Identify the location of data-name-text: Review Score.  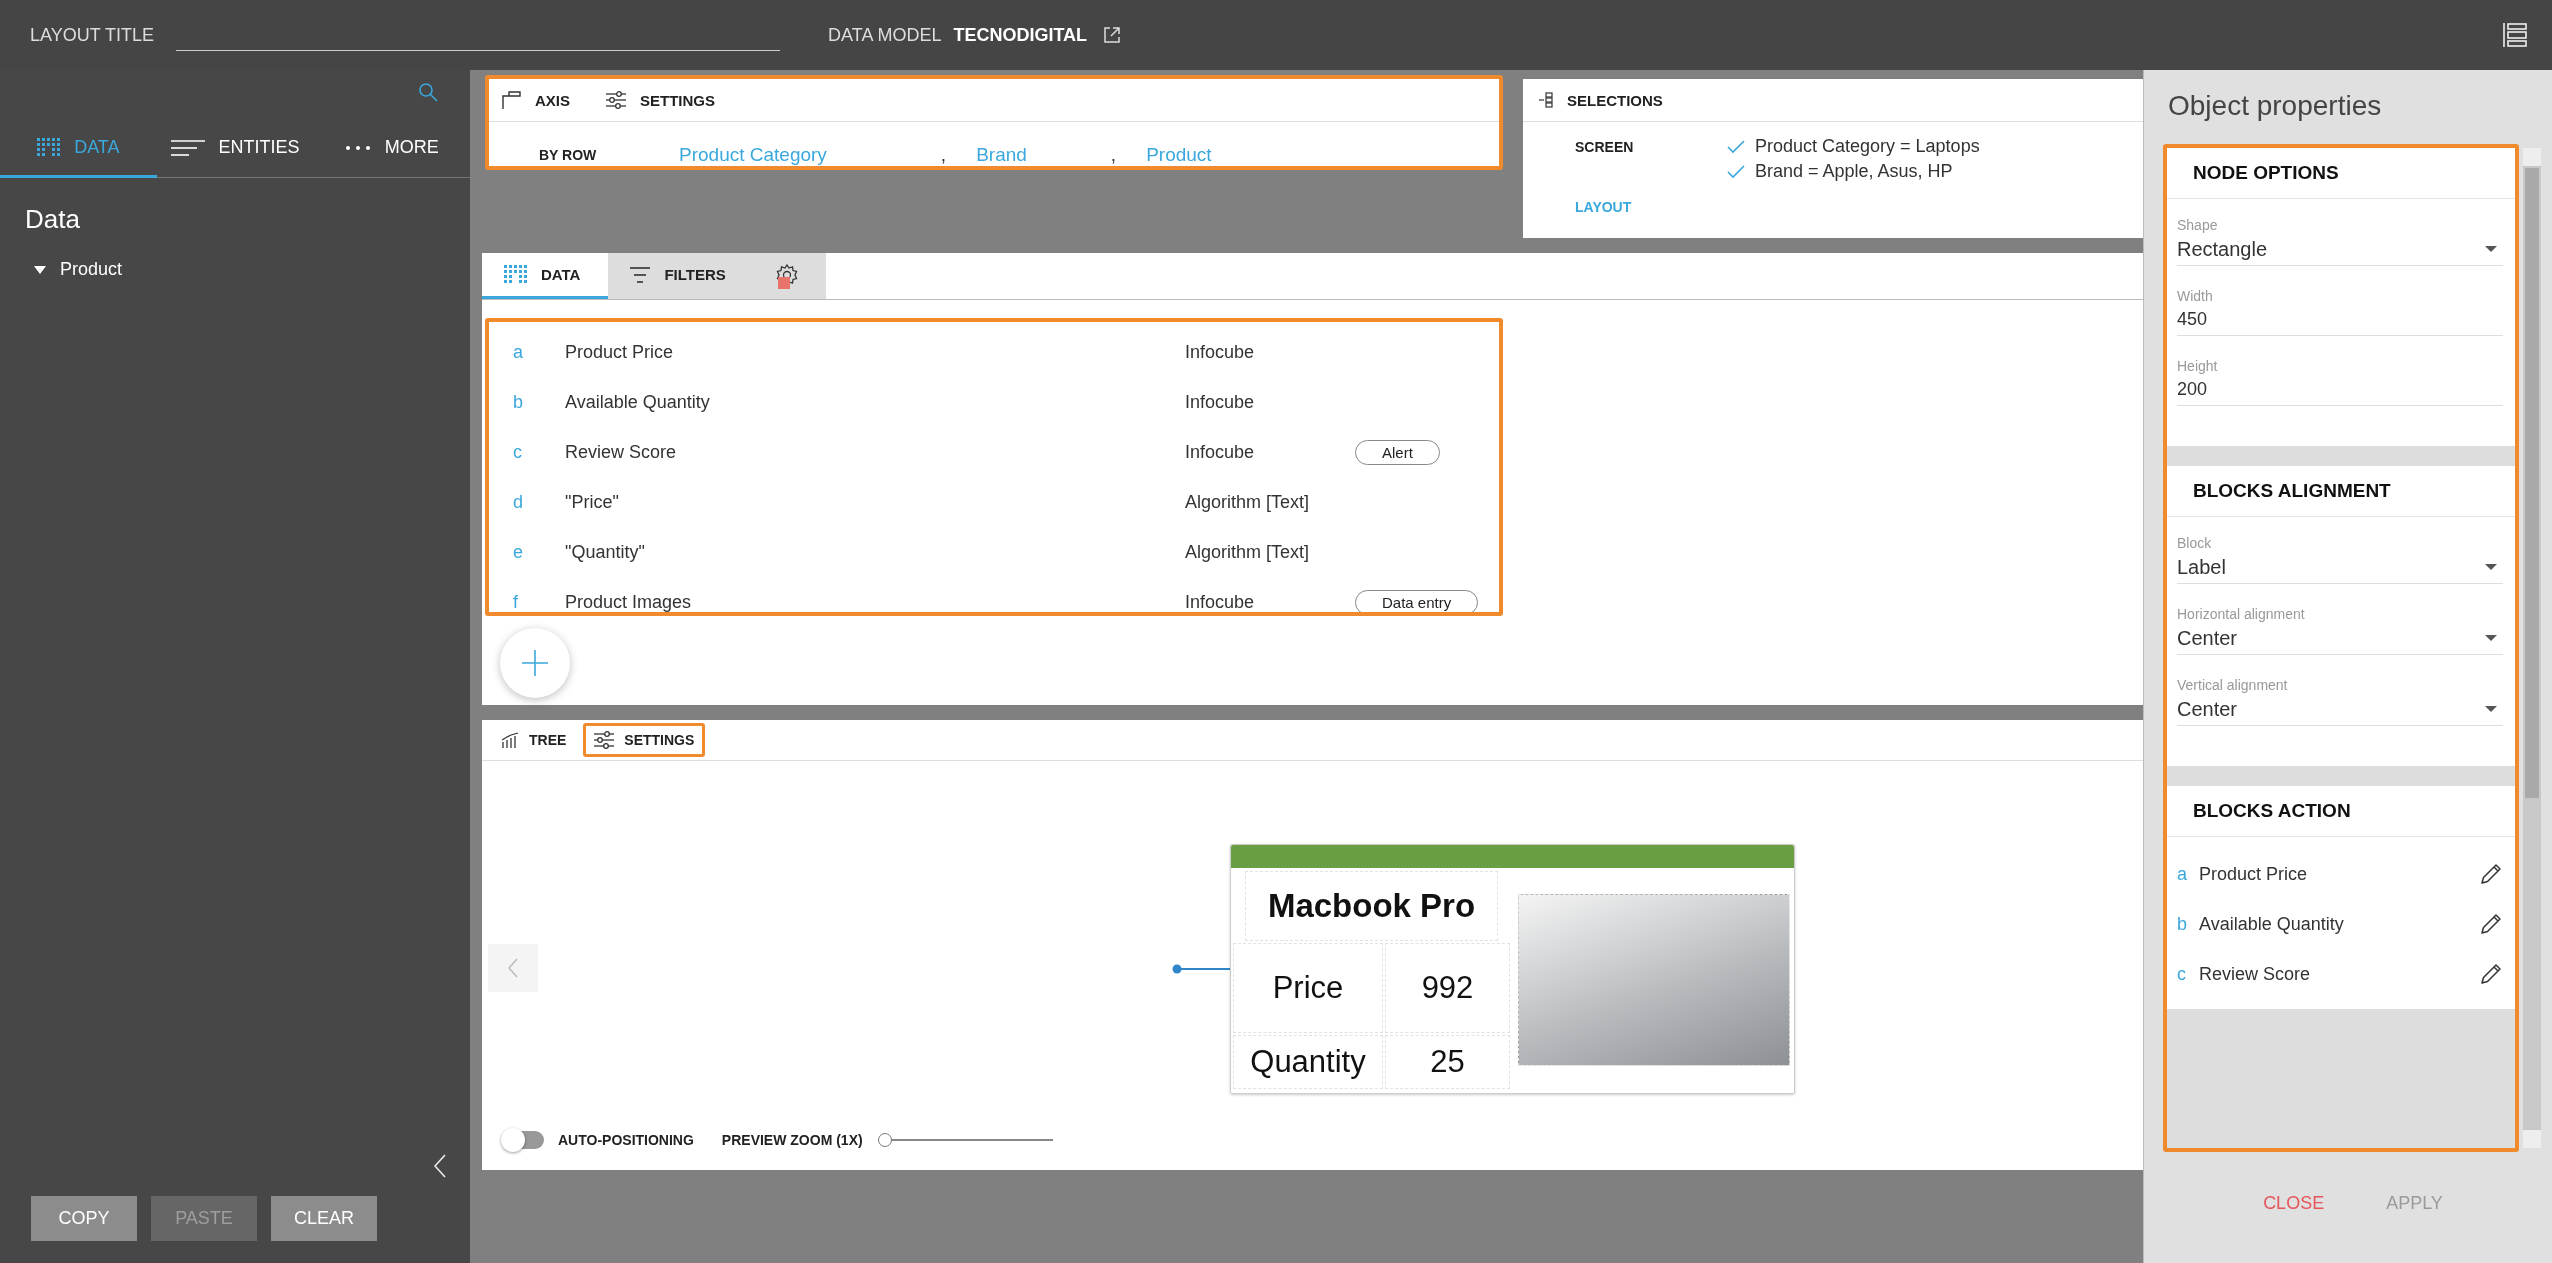
(875, 452).